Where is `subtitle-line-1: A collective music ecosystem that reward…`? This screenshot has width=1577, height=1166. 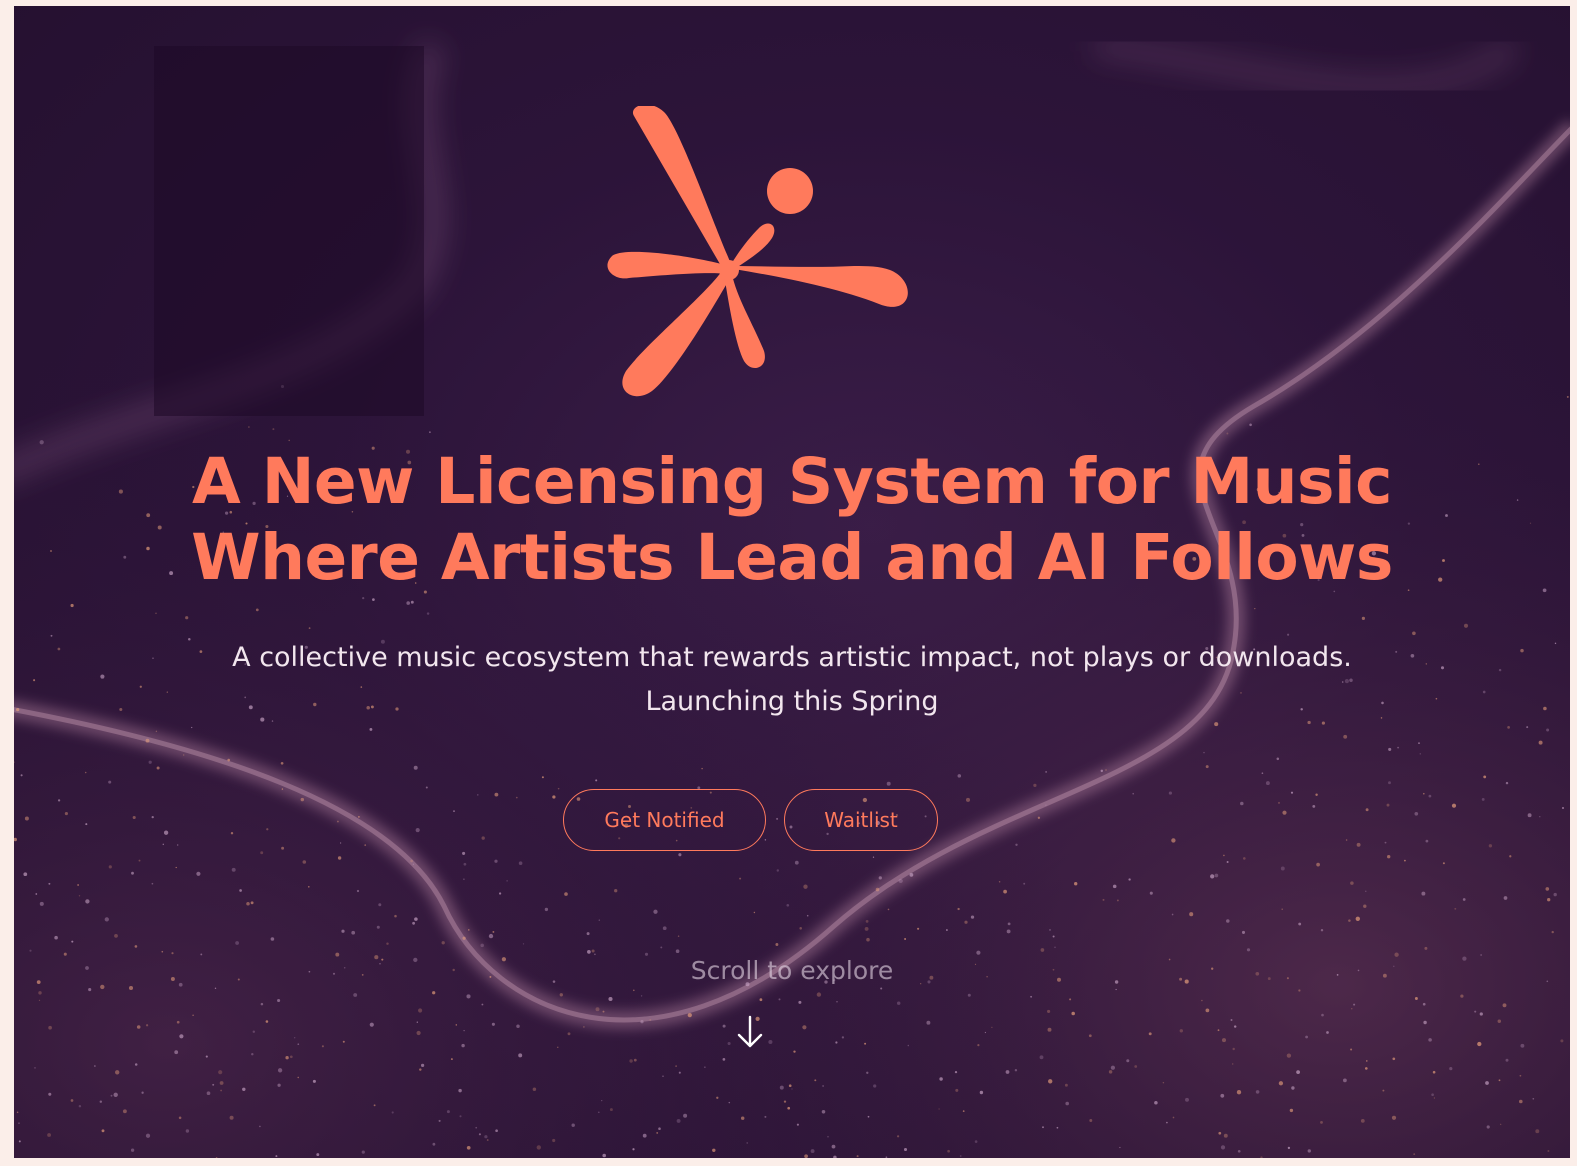 subtitle-line-1: A collective music ecosystem that reward… is located at coordinates (792, 657).